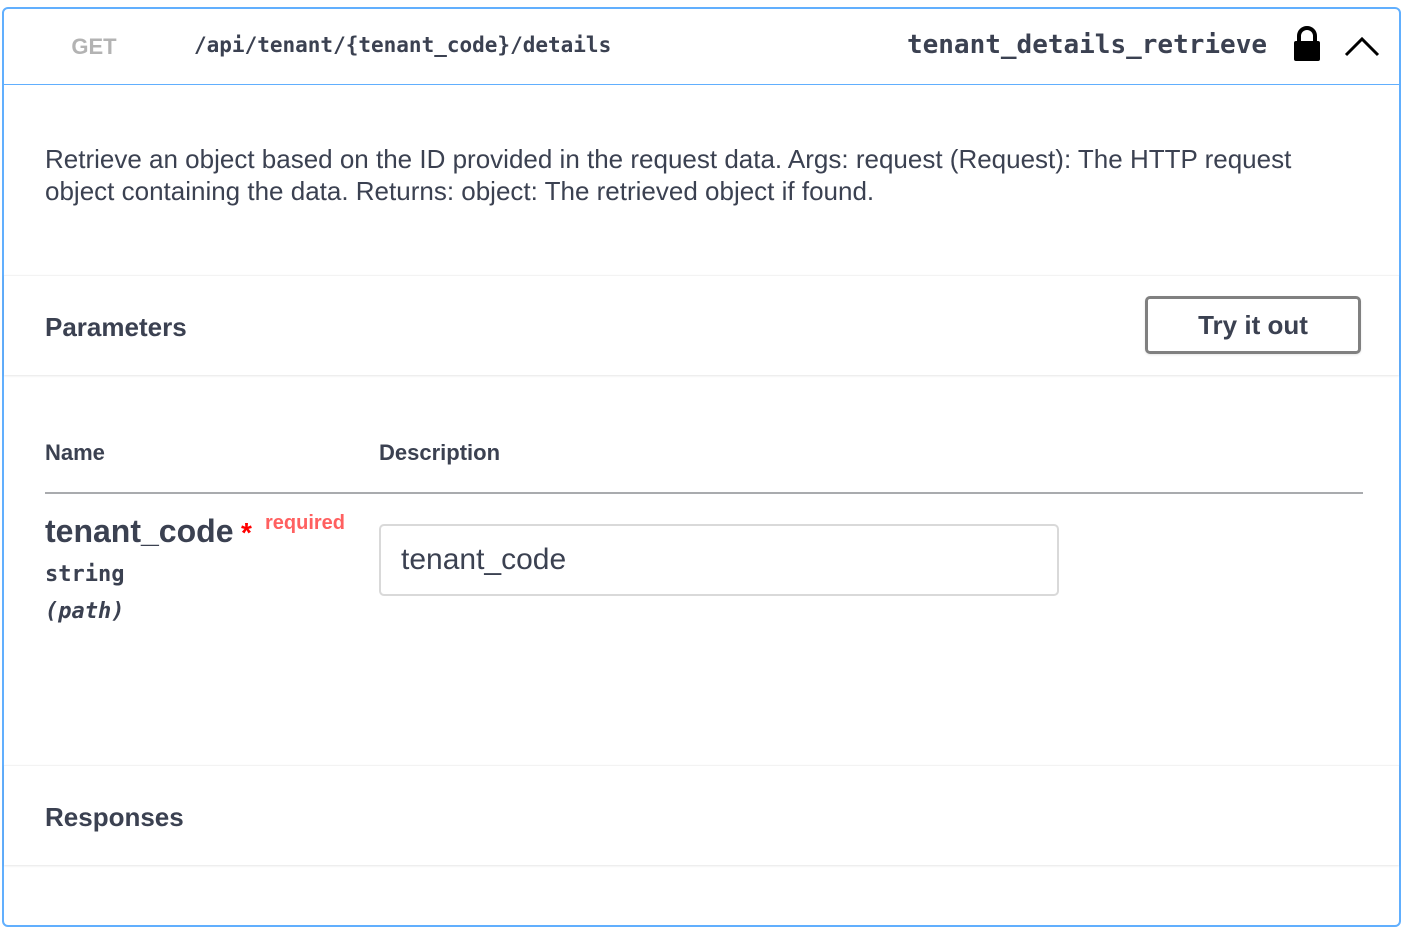 Image resolution: width=1403 pixels, height=927 pixels. Describe the element at coordinates (1307, 44) in the screenshot. I see `lock-icon` at that location.